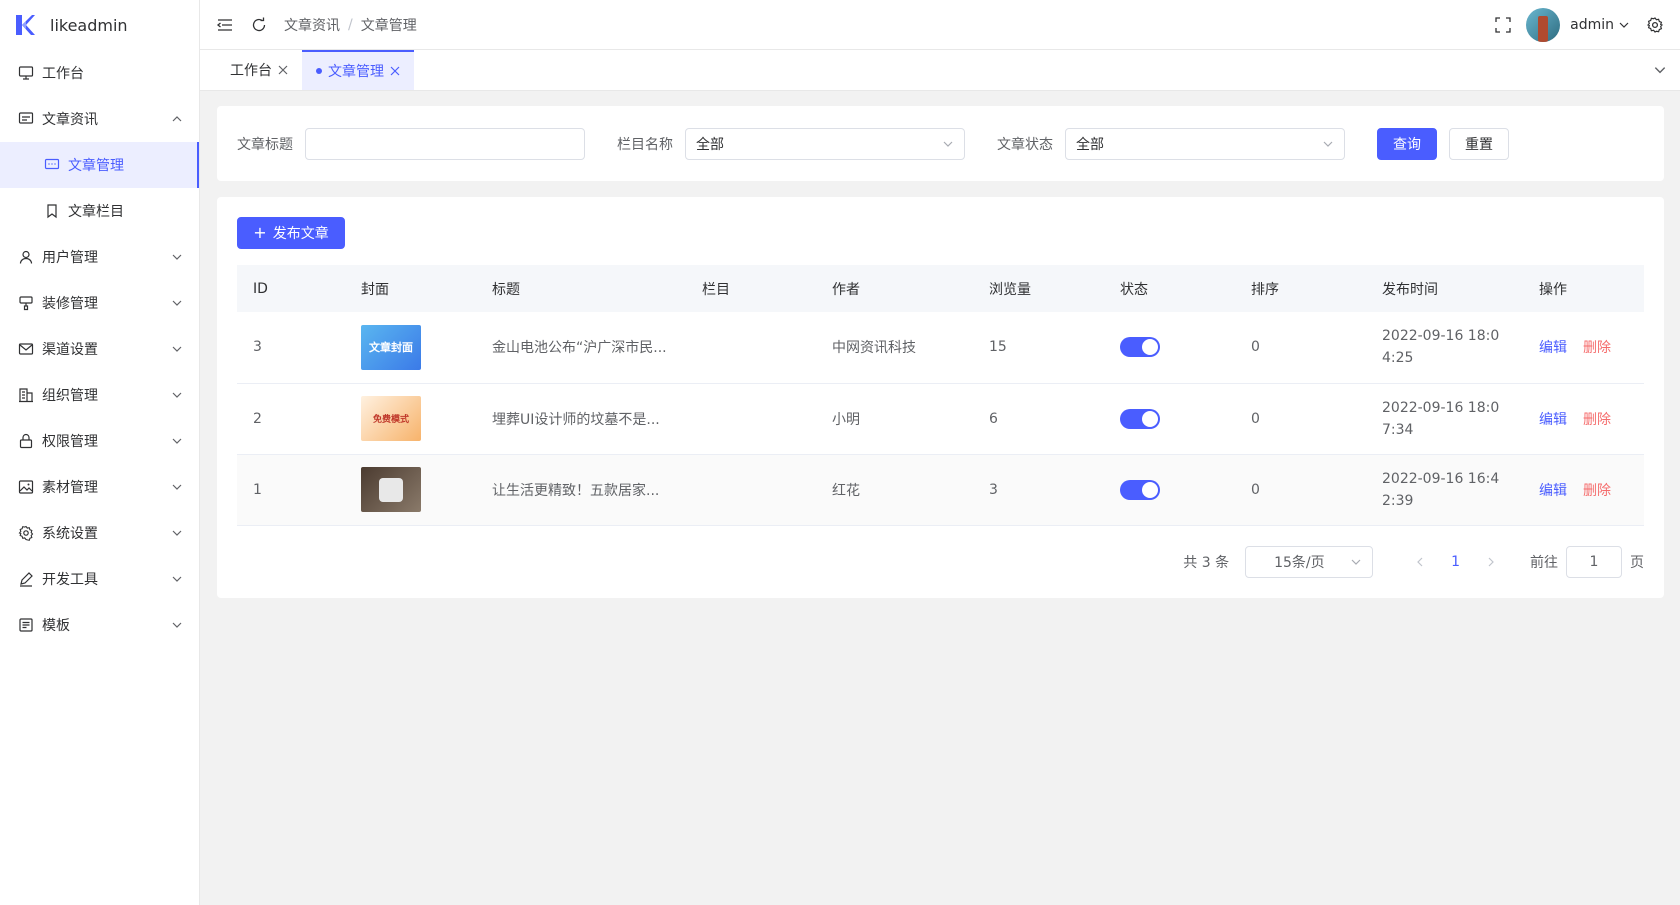 Image resolution: width=1680 pixels, height=905 pixels. I want to click on cell-author: 中网资讯科技, so click(894, 348).